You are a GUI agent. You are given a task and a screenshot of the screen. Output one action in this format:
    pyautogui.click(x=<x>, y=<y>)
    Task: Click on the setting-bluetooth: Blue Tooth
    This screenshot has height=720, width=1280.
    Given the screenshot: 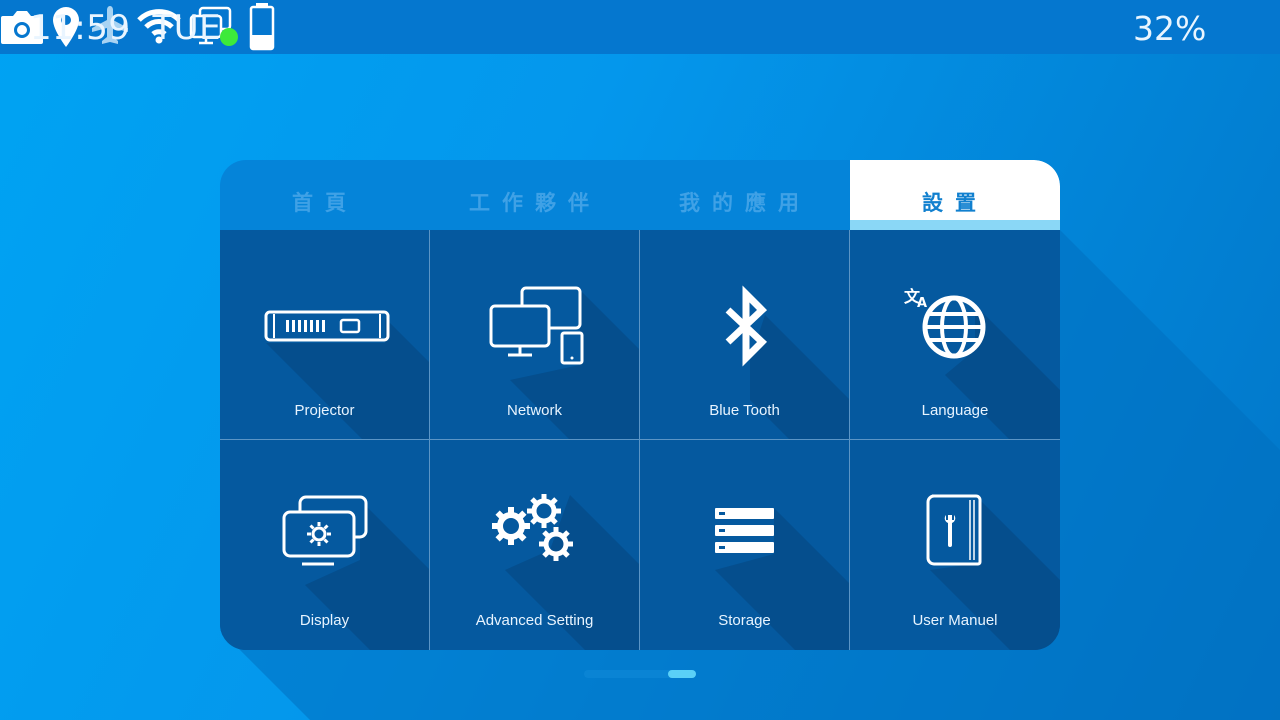 What is the action you would take?
    pyautogui.click(x=745, y=335)
    